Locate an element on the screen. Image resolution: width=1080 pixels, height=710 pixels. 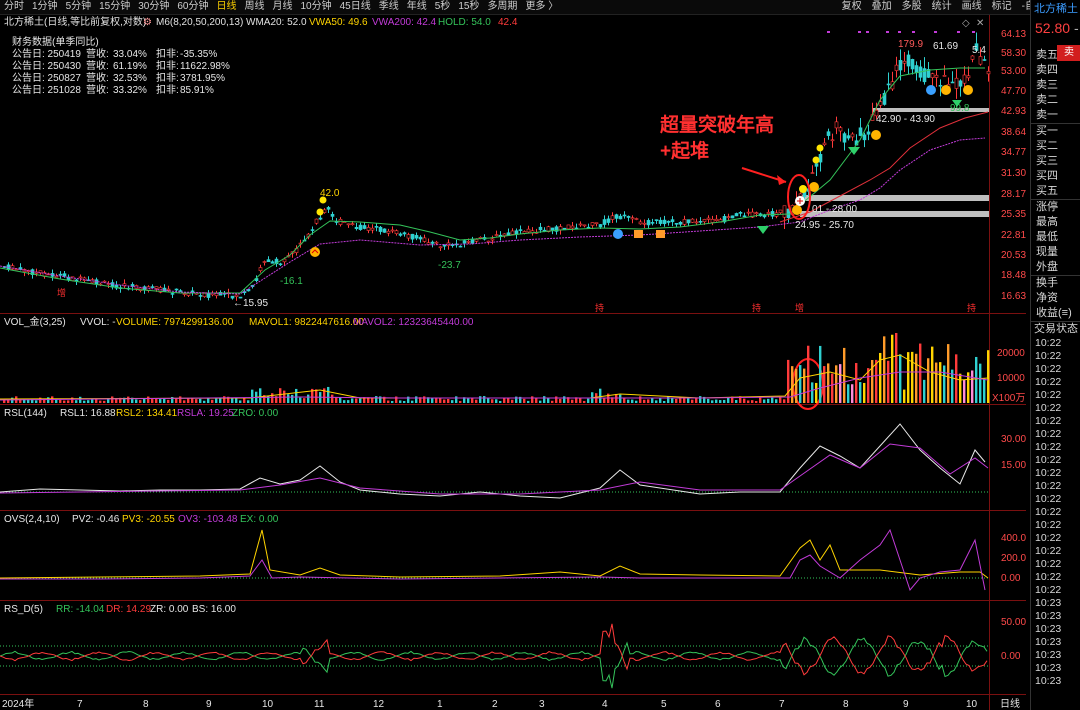
svg-text: ZR: 0.00 is located at coordinates (169, 609).